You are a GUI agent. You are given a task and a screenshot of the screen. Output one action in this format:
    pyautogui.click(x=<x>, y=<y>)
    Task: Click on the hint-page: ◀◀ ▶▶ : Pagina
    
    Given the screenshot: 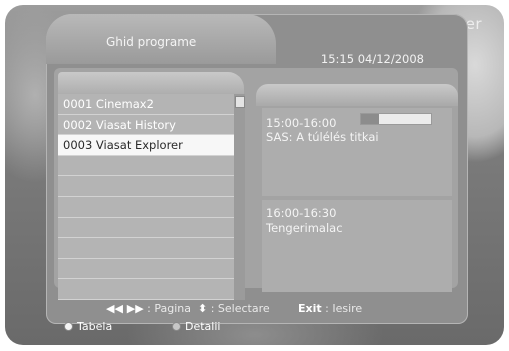 What is the action you would take?
    pyautogui.click(x=148, y=308)
    